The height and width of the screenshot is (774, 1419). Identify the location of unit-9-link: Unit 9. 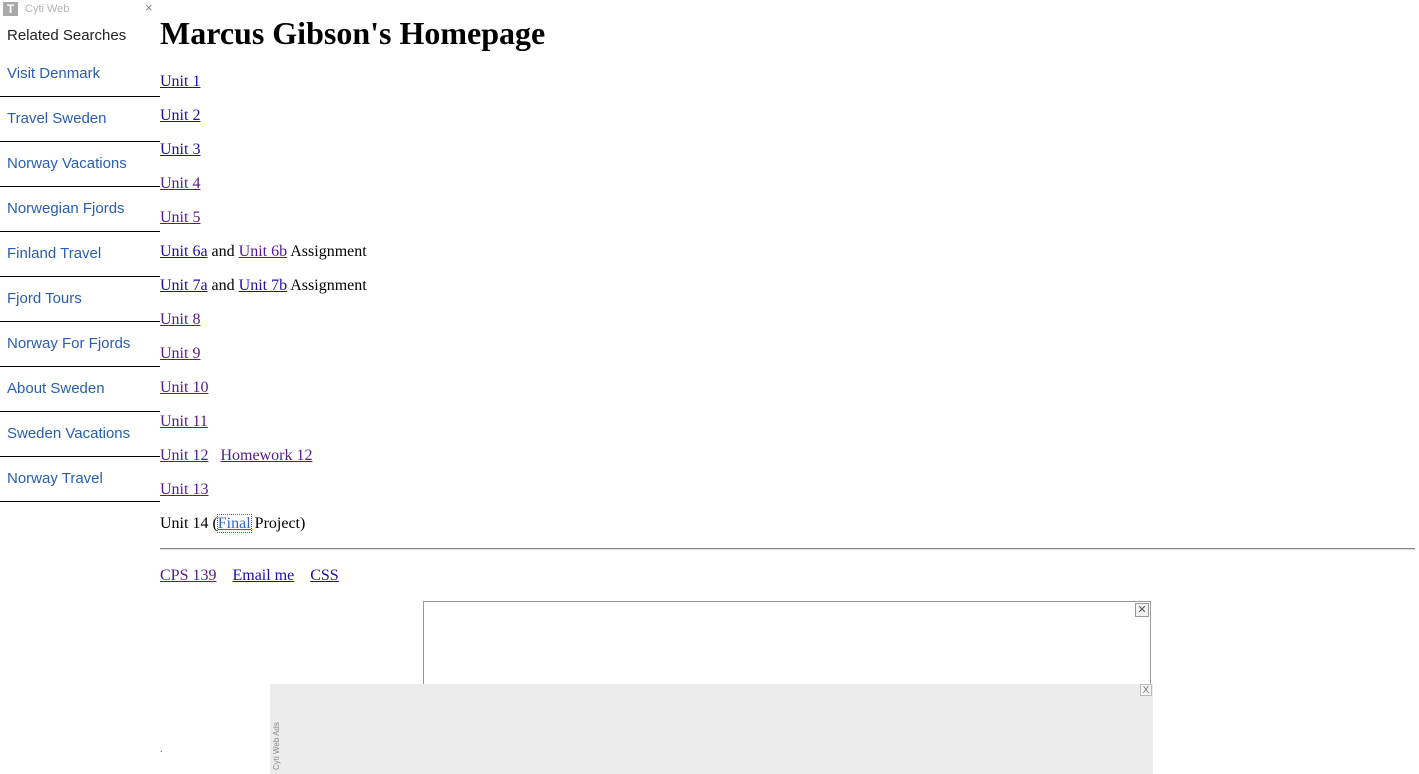
(180, 353).